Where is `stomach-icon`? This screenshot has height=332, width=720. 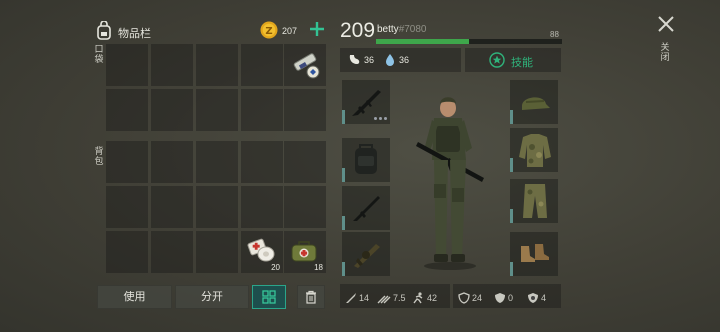 stomach-icon is located at coordinates (354, 60).